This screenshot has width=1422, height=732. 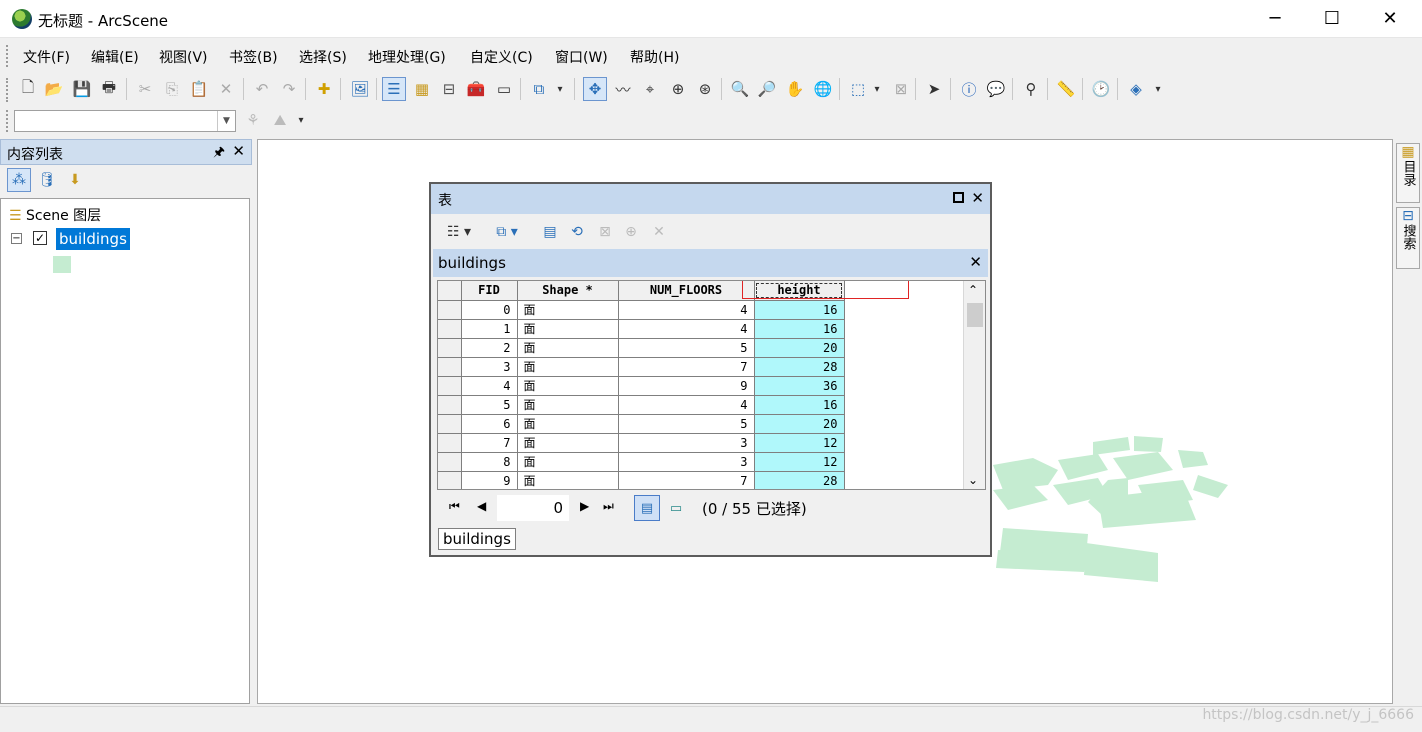 What do you see at coordinates (109, 89) in the screenshot?
I see `print-icon: 🖶` at bounding box center [109, 89].